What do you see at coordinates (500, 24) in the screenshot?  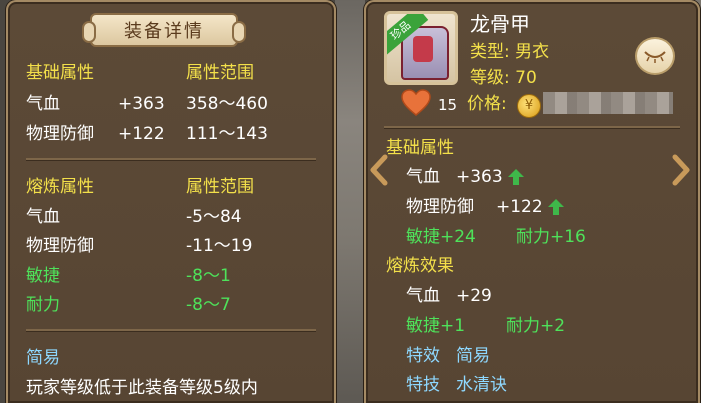 I see `item-name: 龙骨甲` at bounding box center [500, 24].